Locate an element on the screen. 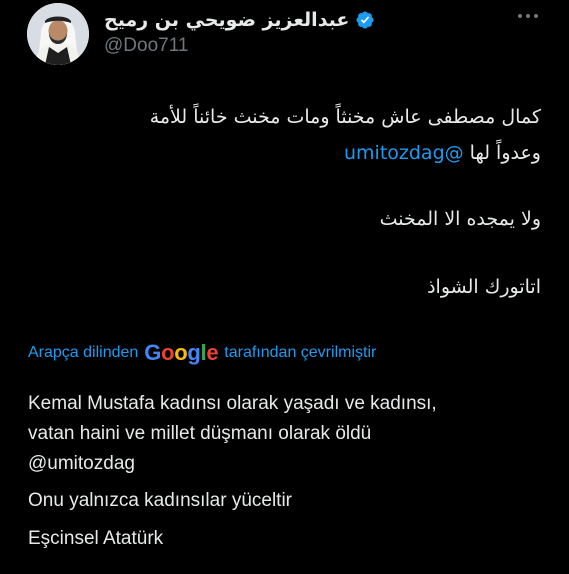 This screenshot has height=574, width=569. translation-prefix: Arapça dilinden is located at coordinates (83, 352).